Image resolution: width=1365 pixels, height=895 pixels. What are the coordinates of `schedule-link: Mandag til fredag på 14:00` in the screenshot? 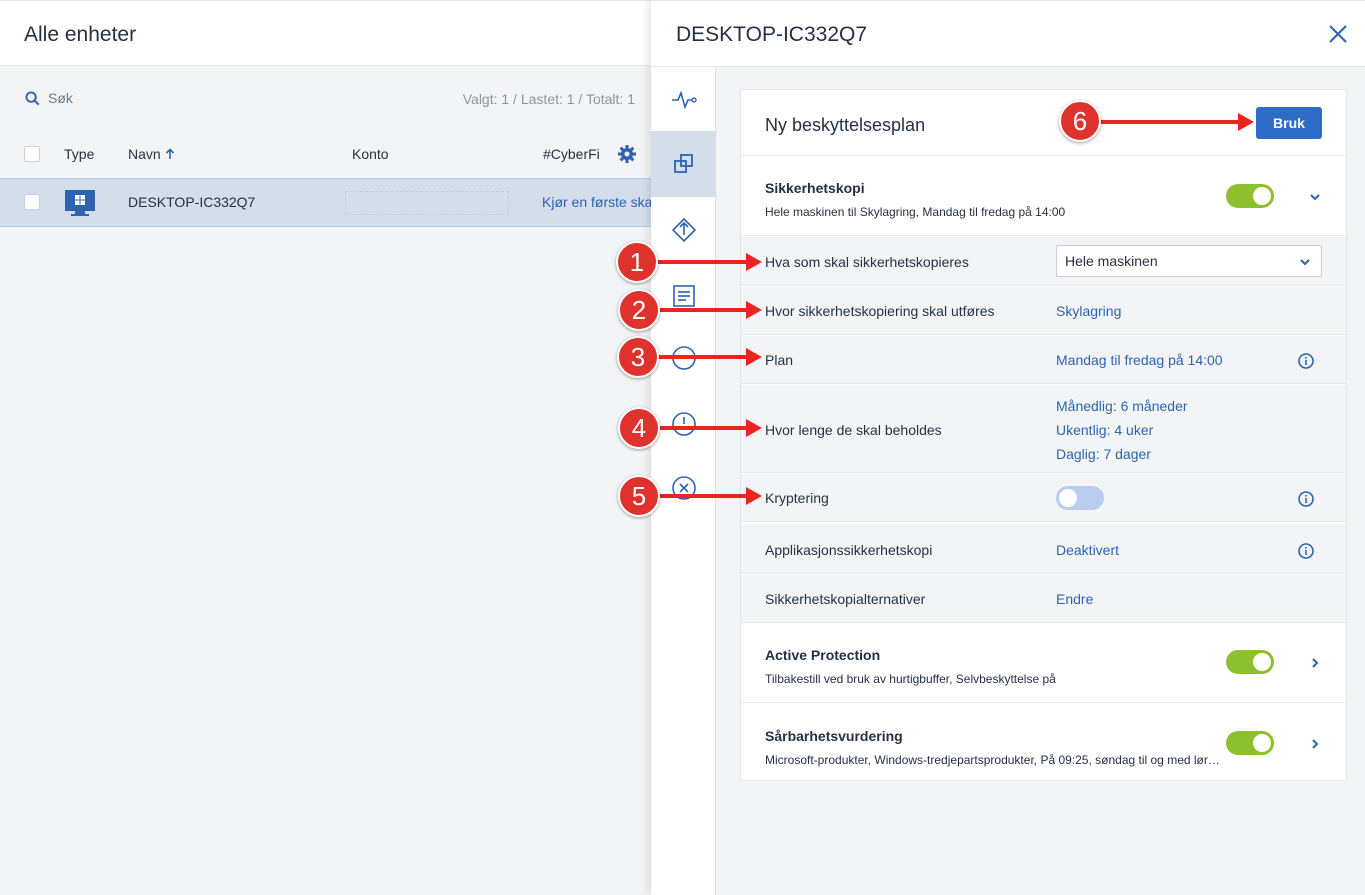 It's located at (1139, 360).